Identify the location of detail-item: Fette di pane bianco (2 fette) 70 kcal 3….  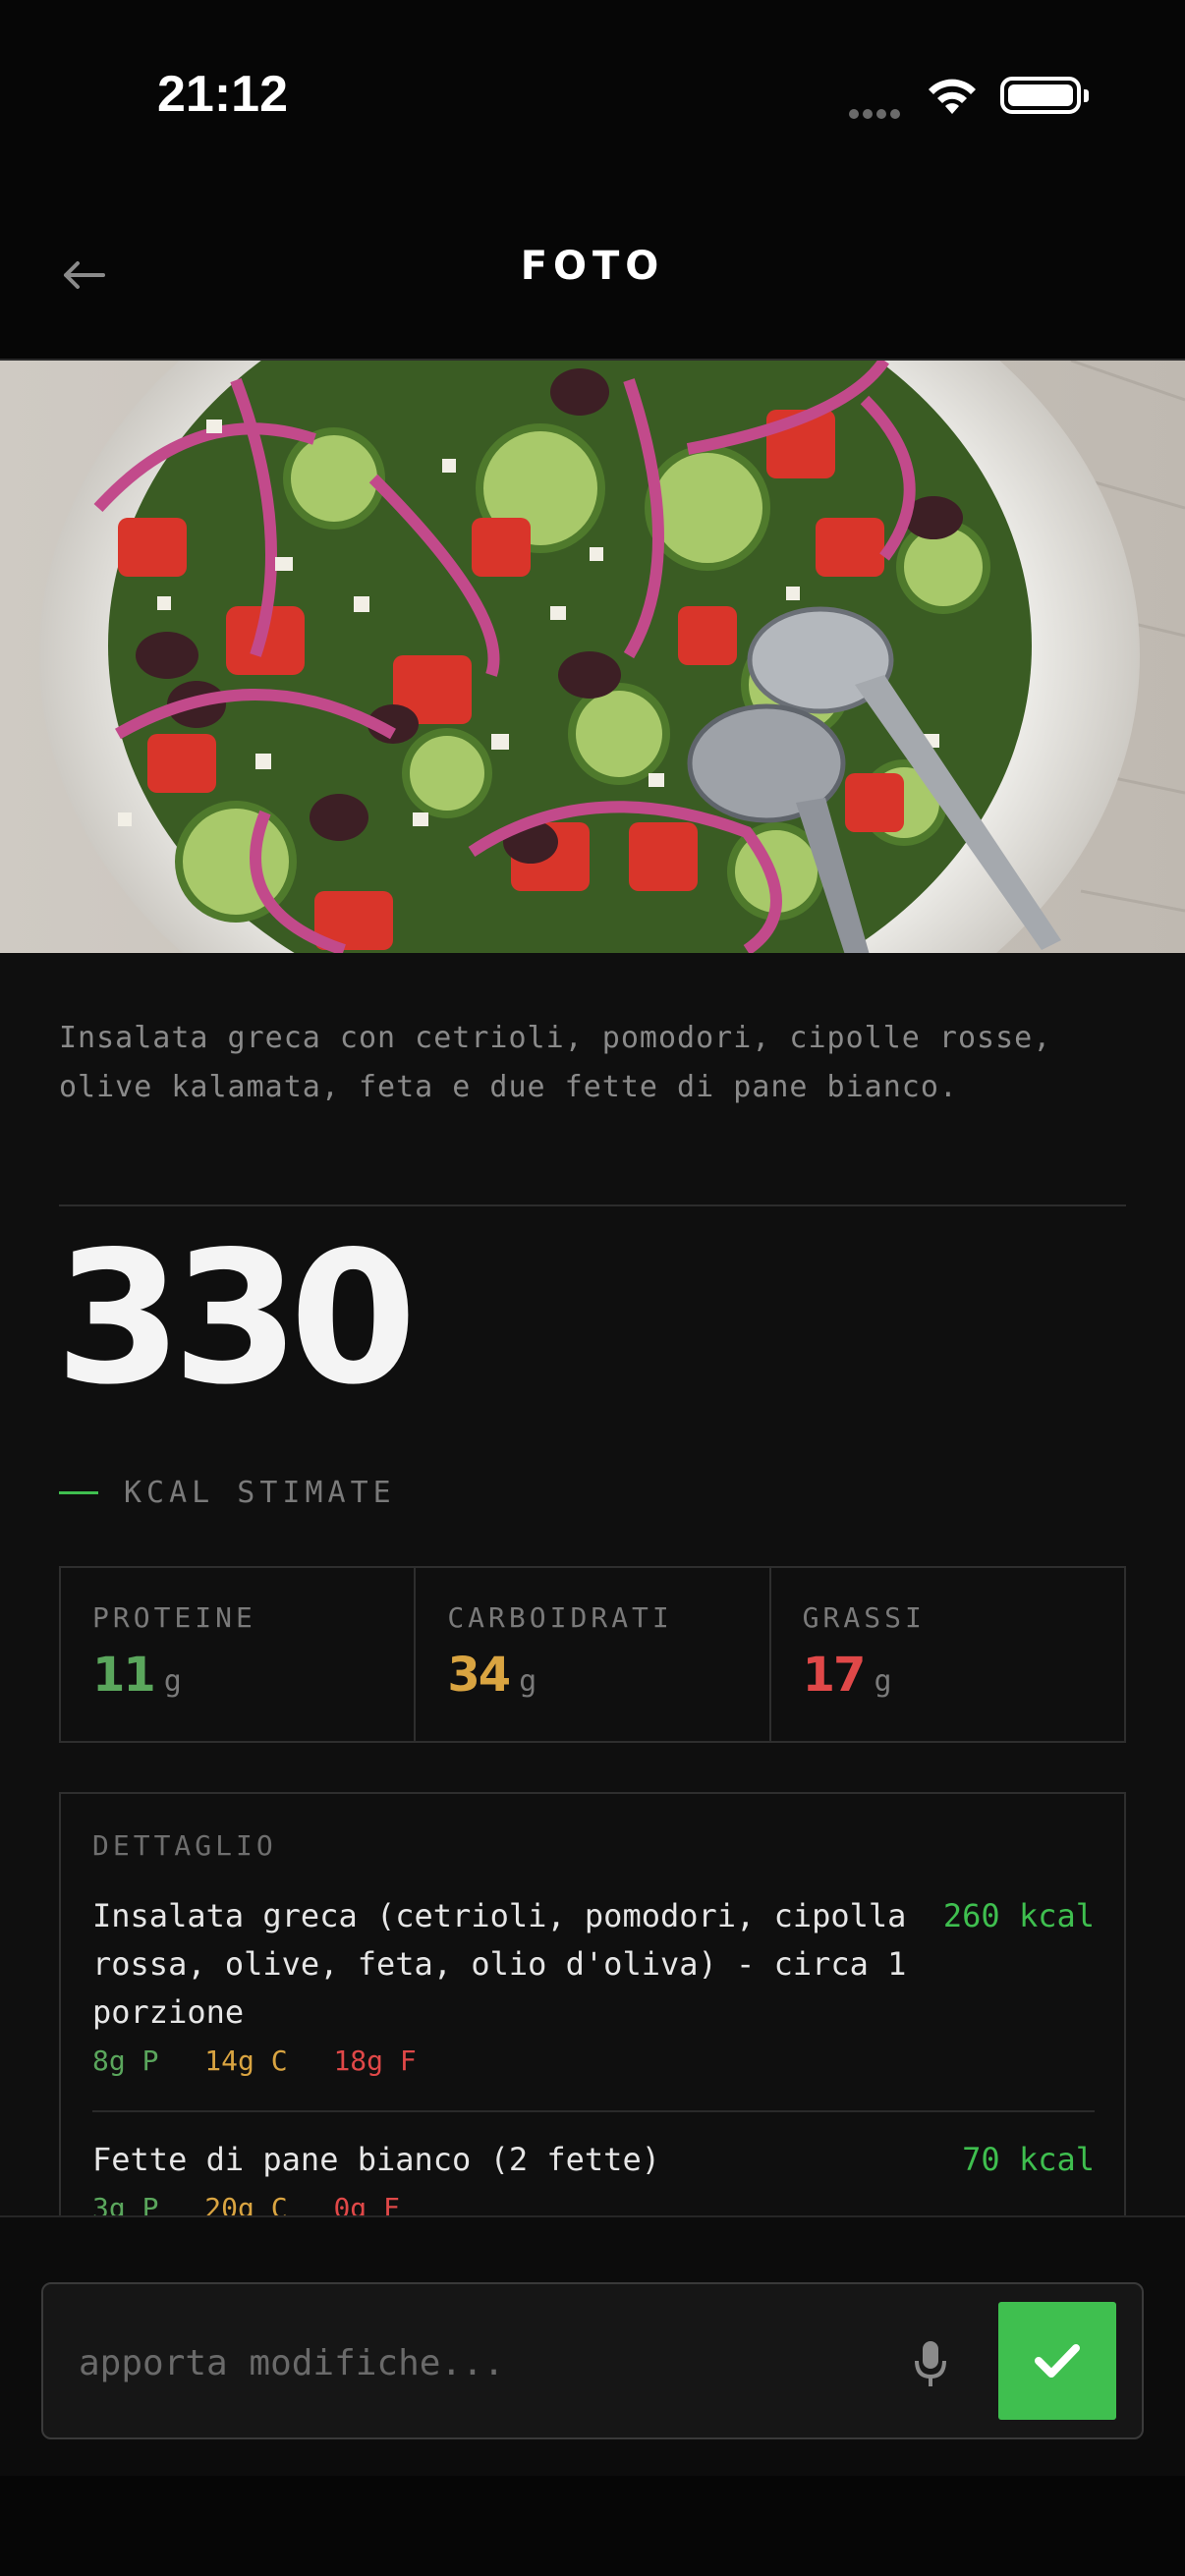
(594, 2175).